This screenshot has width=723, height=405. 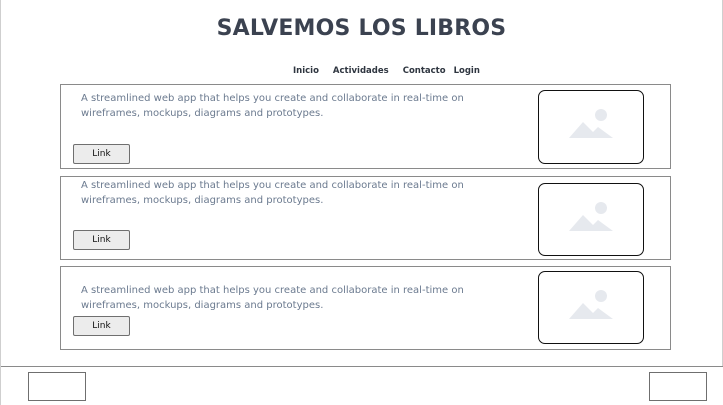 What do you see at coordinates (678, 386) in the screenshot?
I see `footer-right-box` at bounding box center [678, 386].